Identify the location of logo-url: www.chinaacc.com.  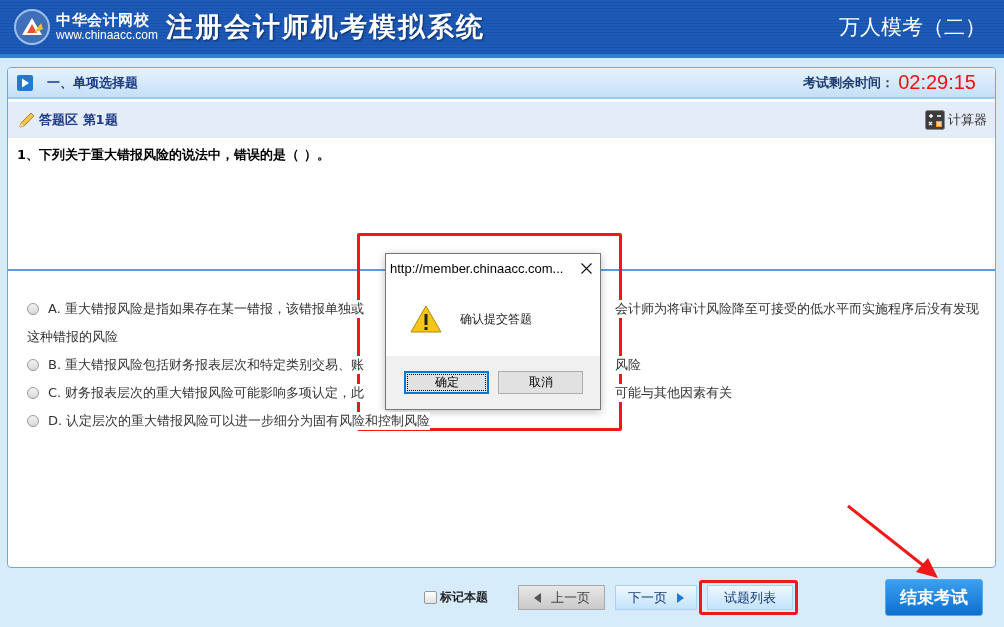
(107, 35).